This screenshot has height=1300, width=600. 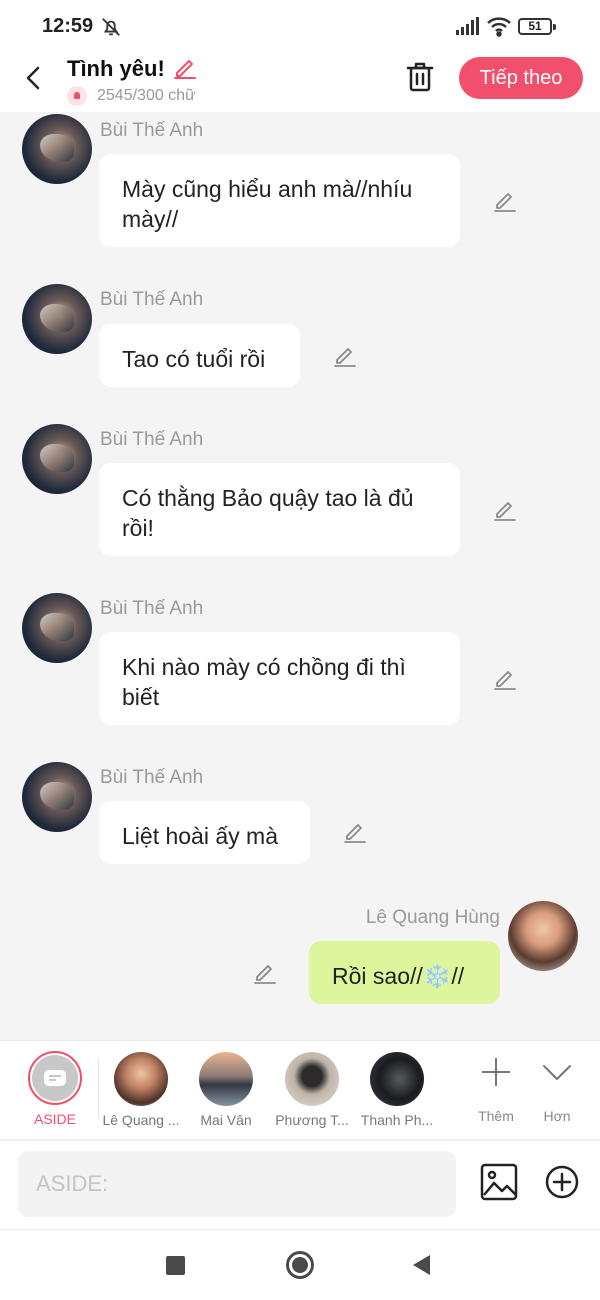 I want to click on character-name: ASIDE, so click(x=54, y=1119).